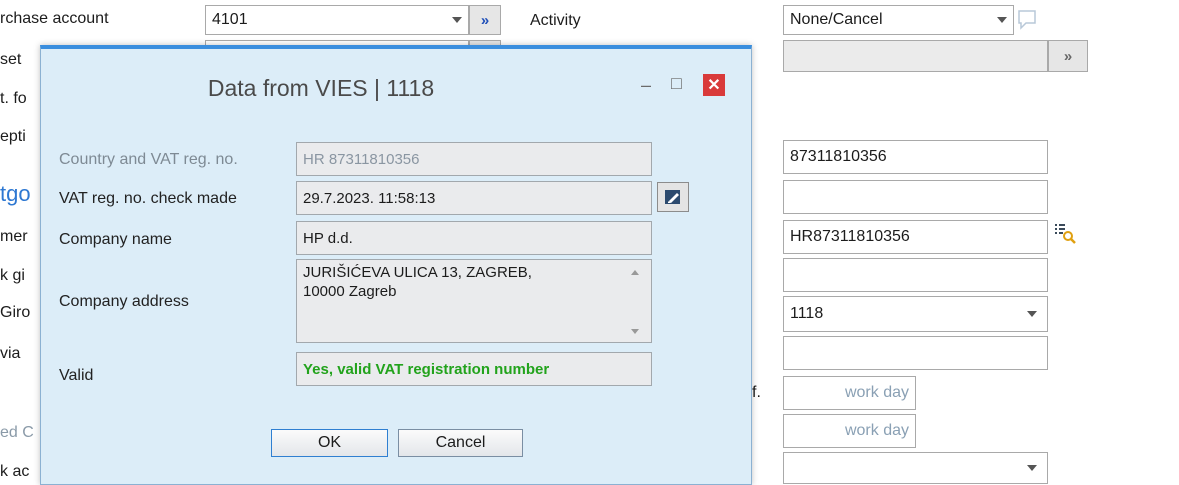  I want to click on valid-label: Valid, so click(76, 375).